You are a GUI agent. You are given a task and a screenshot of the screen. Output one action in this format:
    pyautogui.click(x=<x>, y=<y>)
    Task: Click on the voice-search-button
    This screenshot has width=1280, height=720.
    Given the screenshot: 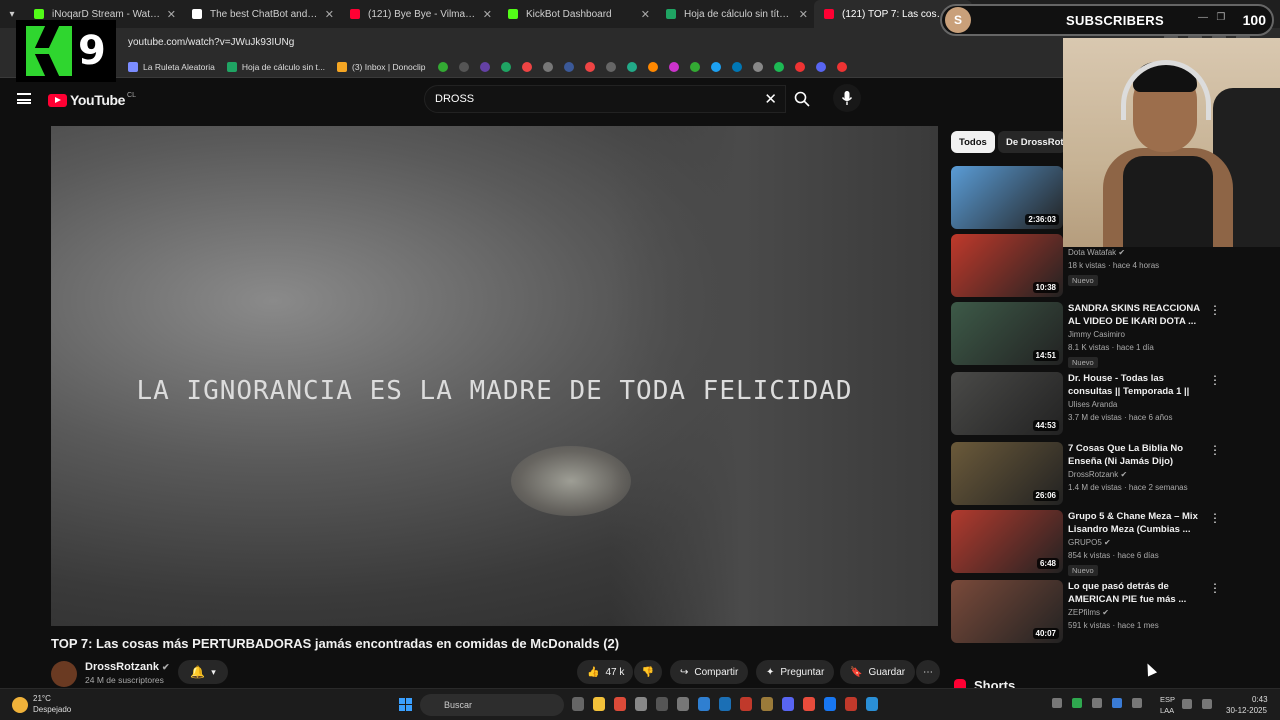 What is the action you would take?
    pyautogui.click(x=847, y=98)
    